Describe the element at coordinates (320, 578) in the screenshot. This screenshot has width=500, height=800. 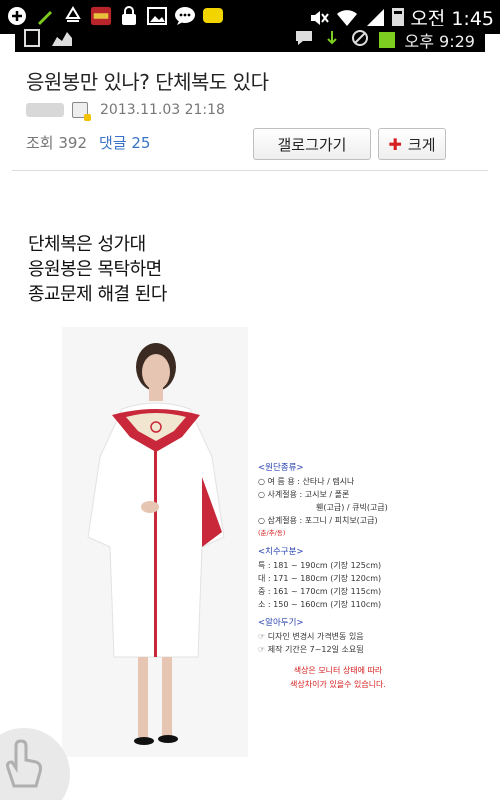
I see `size-line: 대 : 171 ~ 180cm (기장 120cm)` at that location.